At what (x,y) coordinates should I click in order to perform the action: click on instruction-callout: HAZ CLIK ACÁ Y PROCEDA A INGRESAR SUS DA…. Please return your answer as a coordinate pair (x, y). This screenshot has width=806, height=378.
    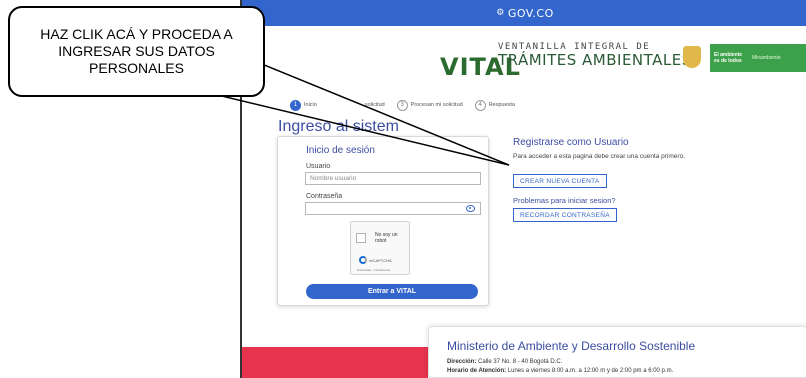
    Looking at the image, I should click on (136, 51).